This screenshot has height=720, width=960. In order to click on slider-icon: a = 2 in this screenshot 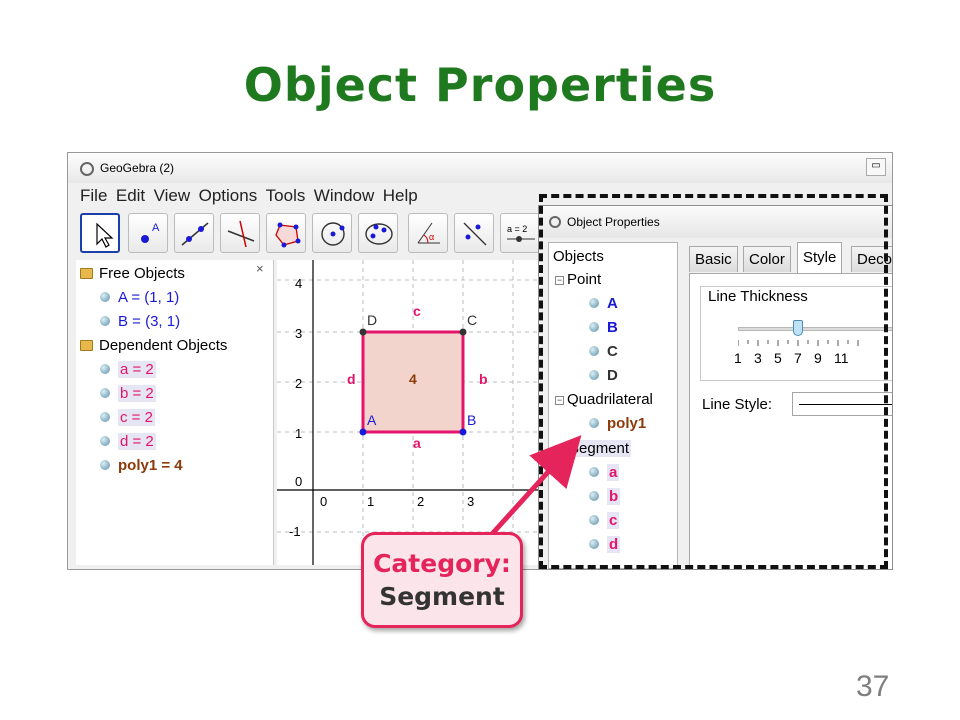, I will do `click(521, 233)`.